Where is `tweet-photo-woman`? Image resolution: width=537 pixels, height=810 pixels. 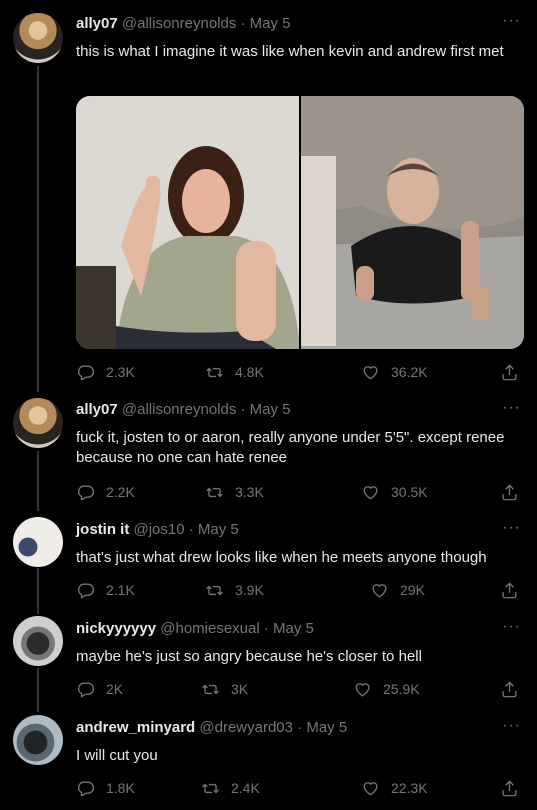 tweet-photo-woman is located at coordinates (187, 222).